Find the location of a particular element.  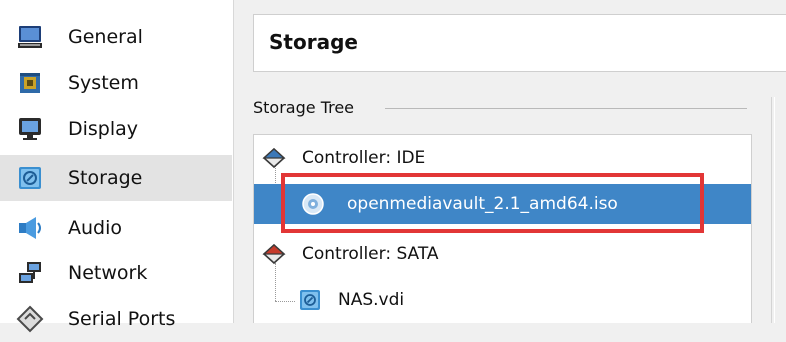

storage-icon is located at coordinates (30, 178).